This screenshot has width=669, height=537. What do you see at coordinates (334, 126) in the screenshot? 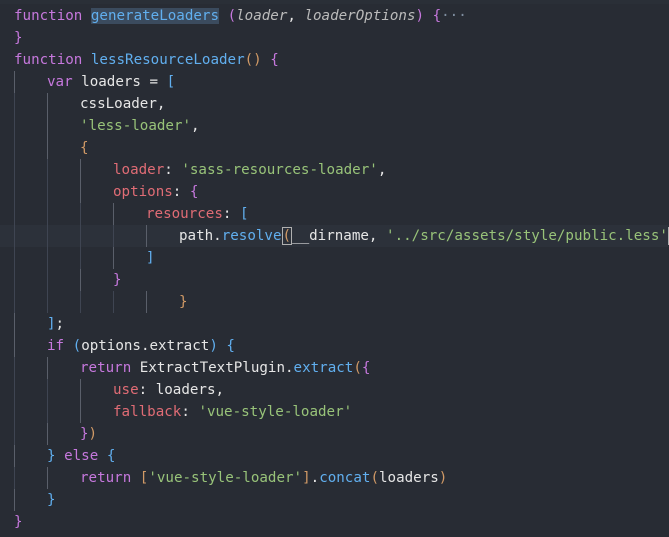
I see `code-line: 'less-loader',` at bounding box center [334, 126].